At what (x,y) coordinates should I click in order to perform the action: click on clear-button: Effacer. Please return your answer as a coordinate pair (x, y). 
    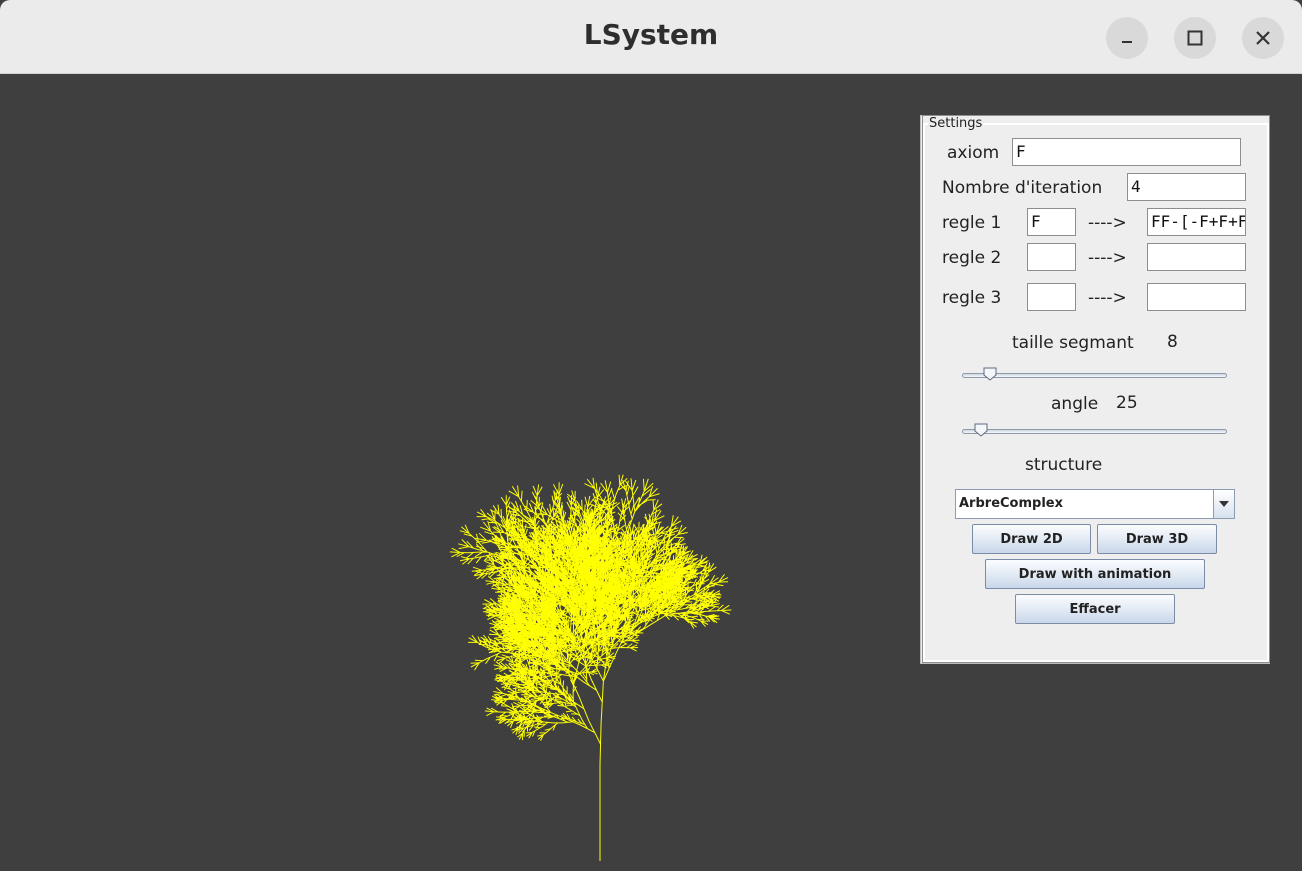
    Looking at the image, I should click on (1095, 609).